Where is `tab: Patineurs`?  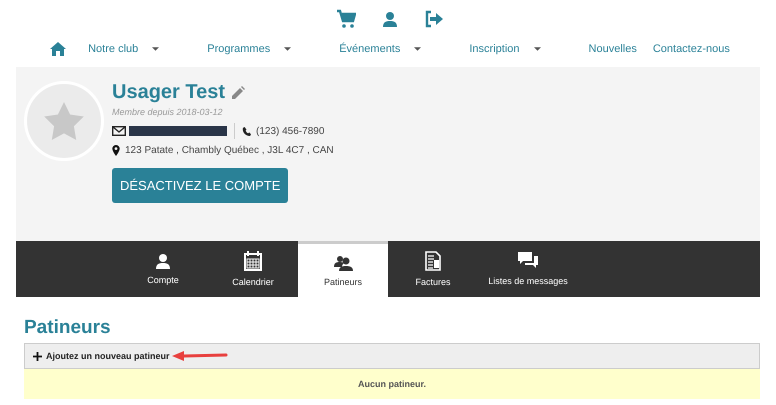 tab: Patineurs is located at coordinates (343, 269).